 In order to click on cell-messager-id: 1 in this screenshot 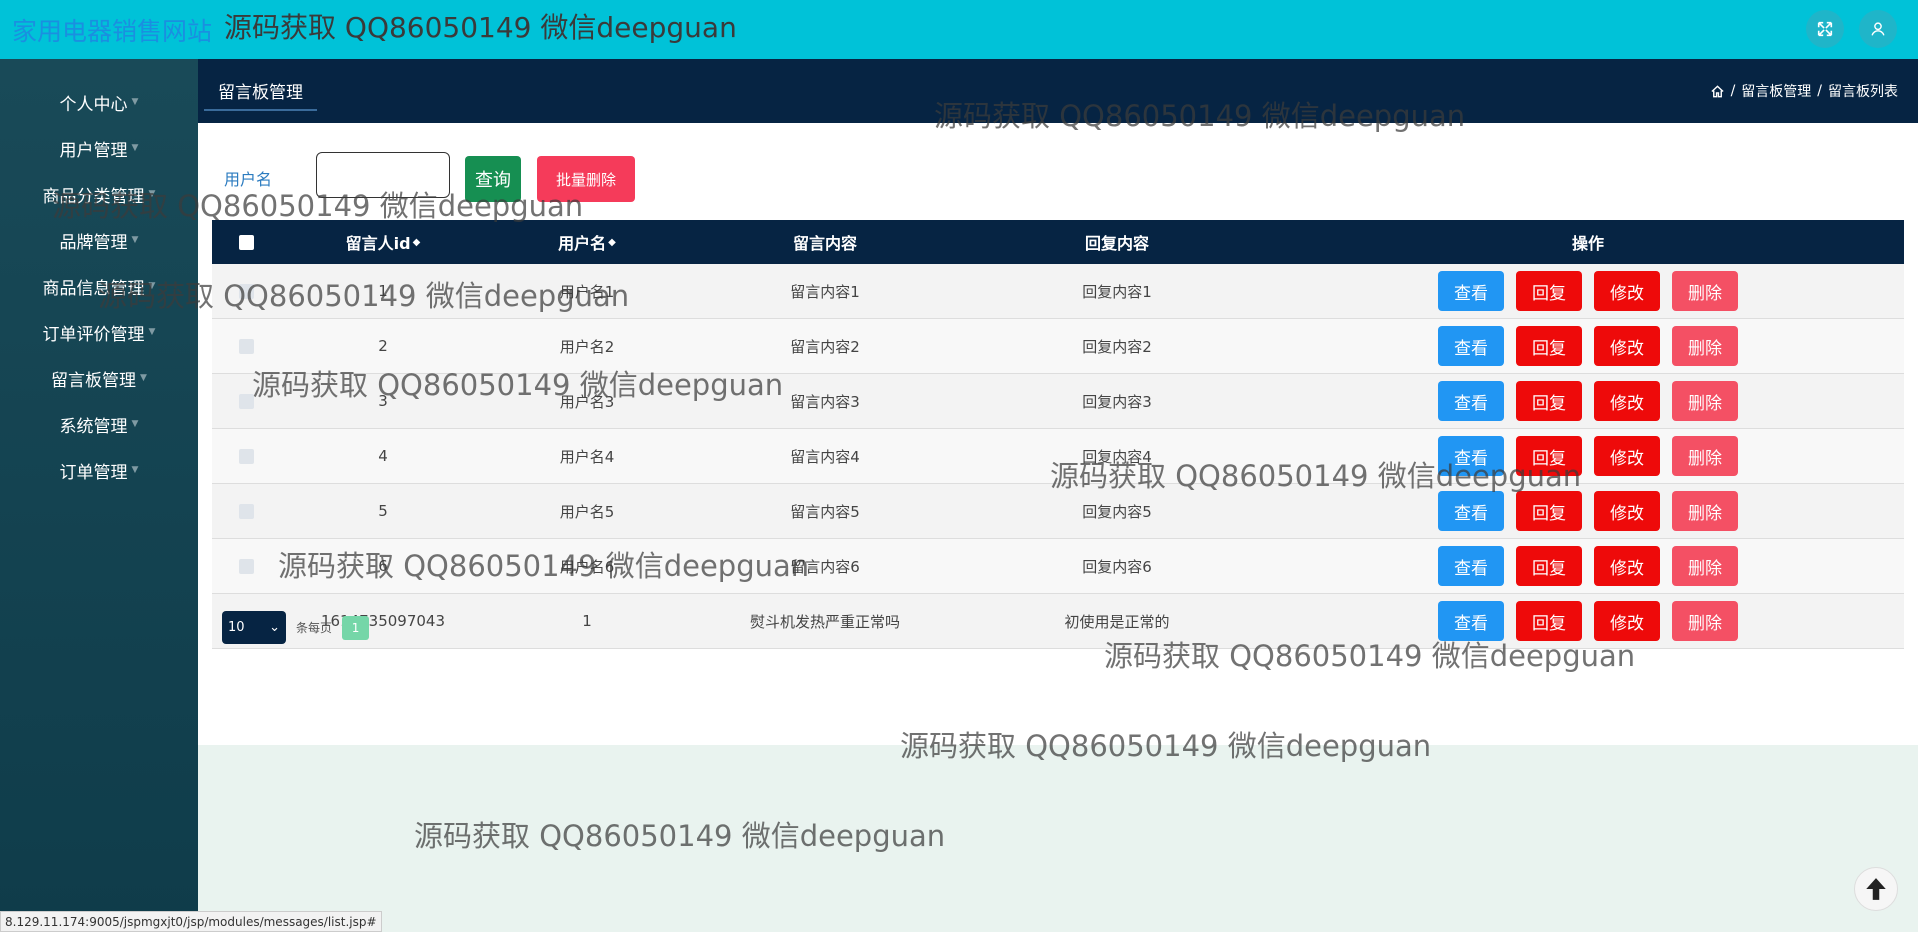, I will do `click(383, 291)`.